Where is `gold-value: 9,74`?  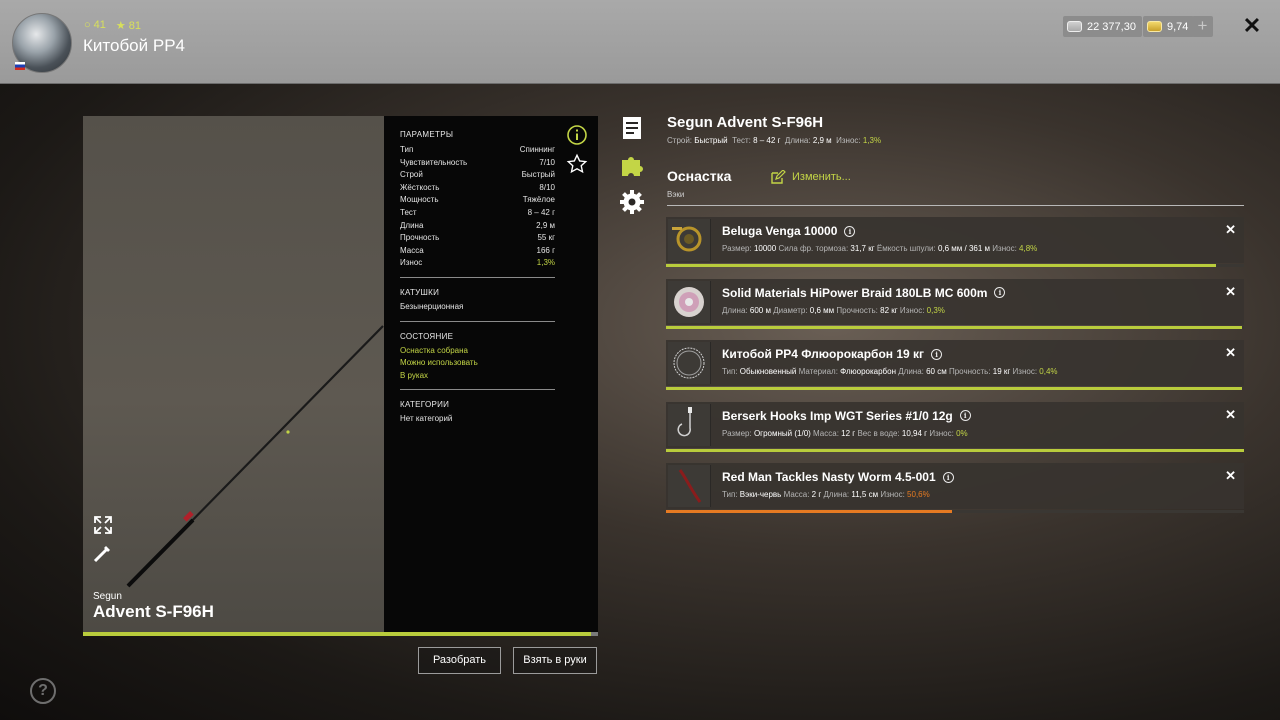
gold-value: 9,74 is located at coordinates (1178, 26).